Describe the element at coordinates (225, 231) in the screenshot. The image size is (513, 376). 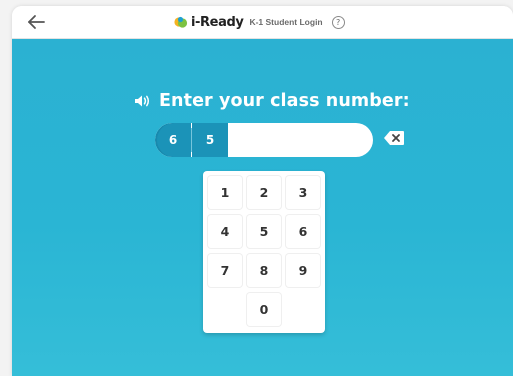
I see `key-4: 4` at that location.